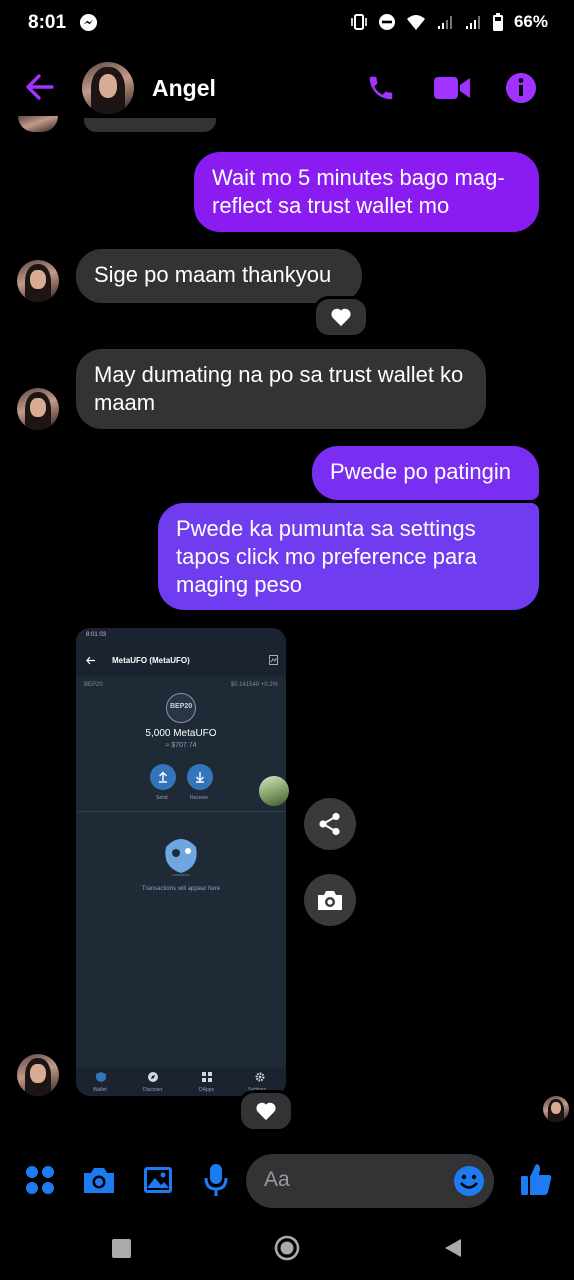  What do you see at coordinates (38, 124) in the screenshot?
I see `previous-avatar-fragment` at bounding box center [38, 124].